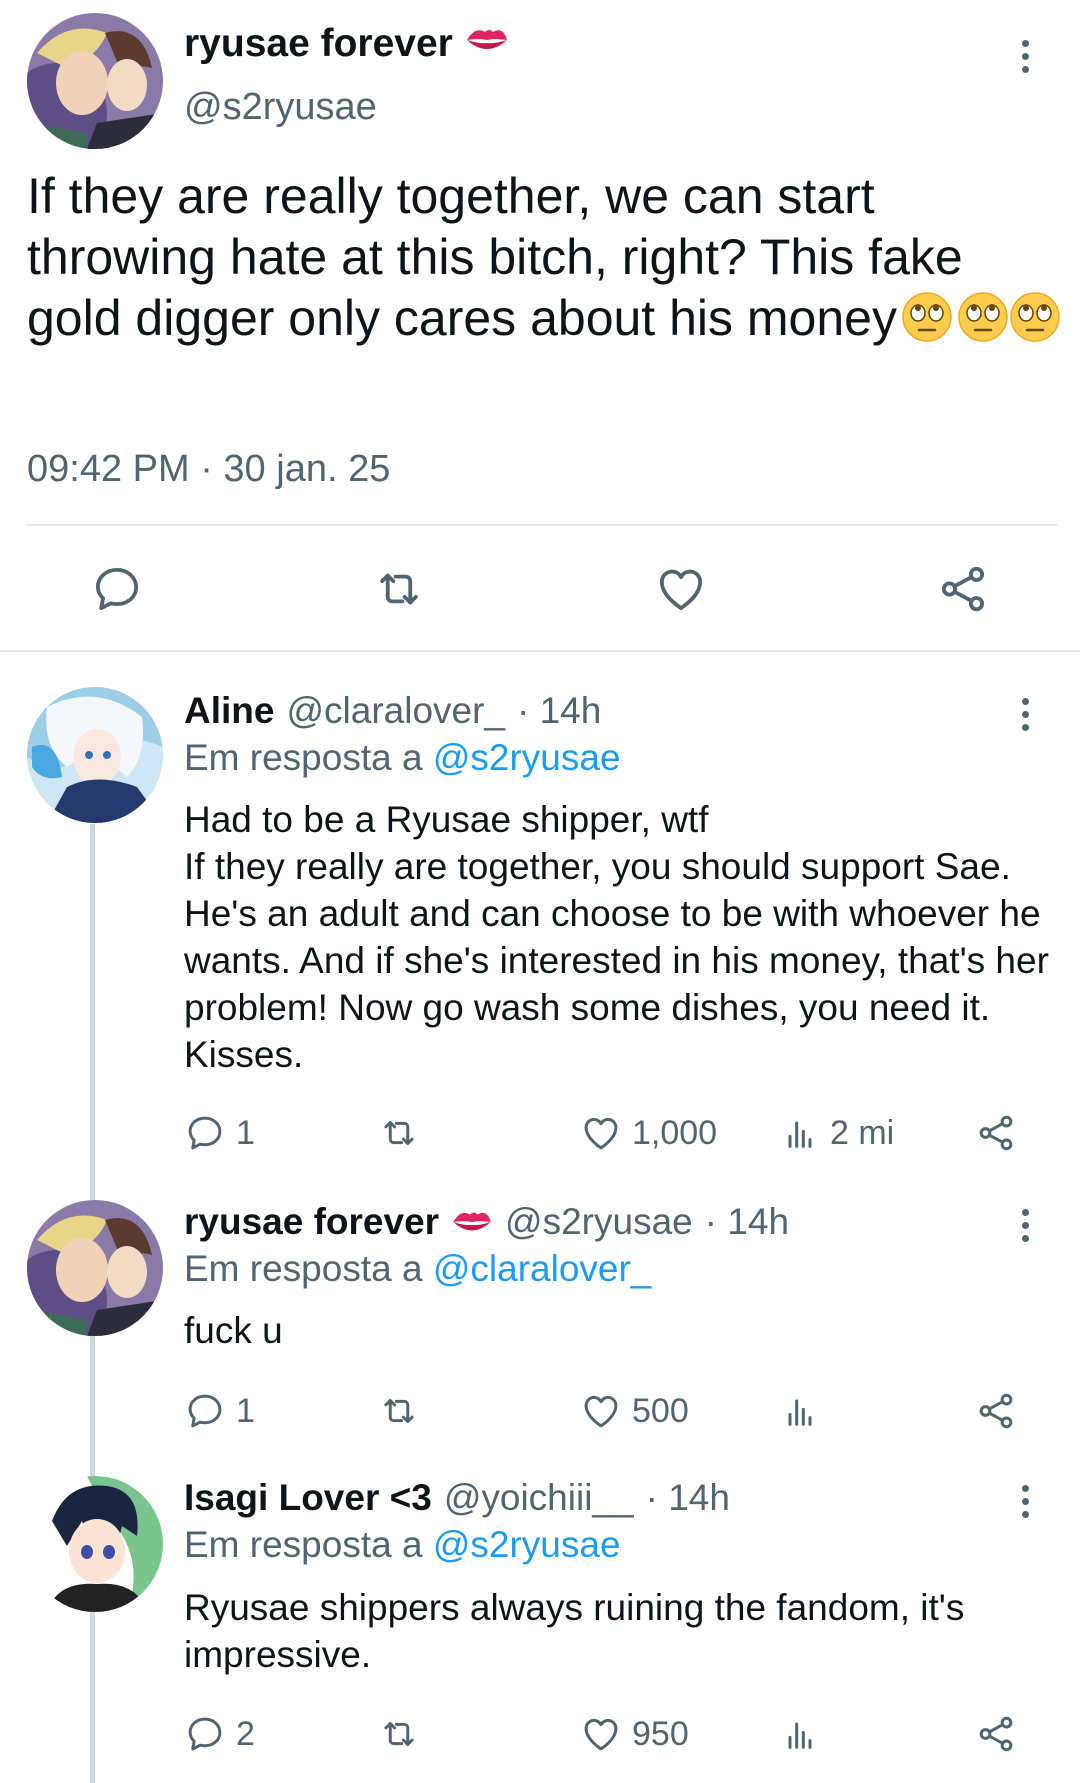  Describe the element at coordinates (539, 1498) in the screenshot. I see `author-handle: @yoichiii__` at that location.